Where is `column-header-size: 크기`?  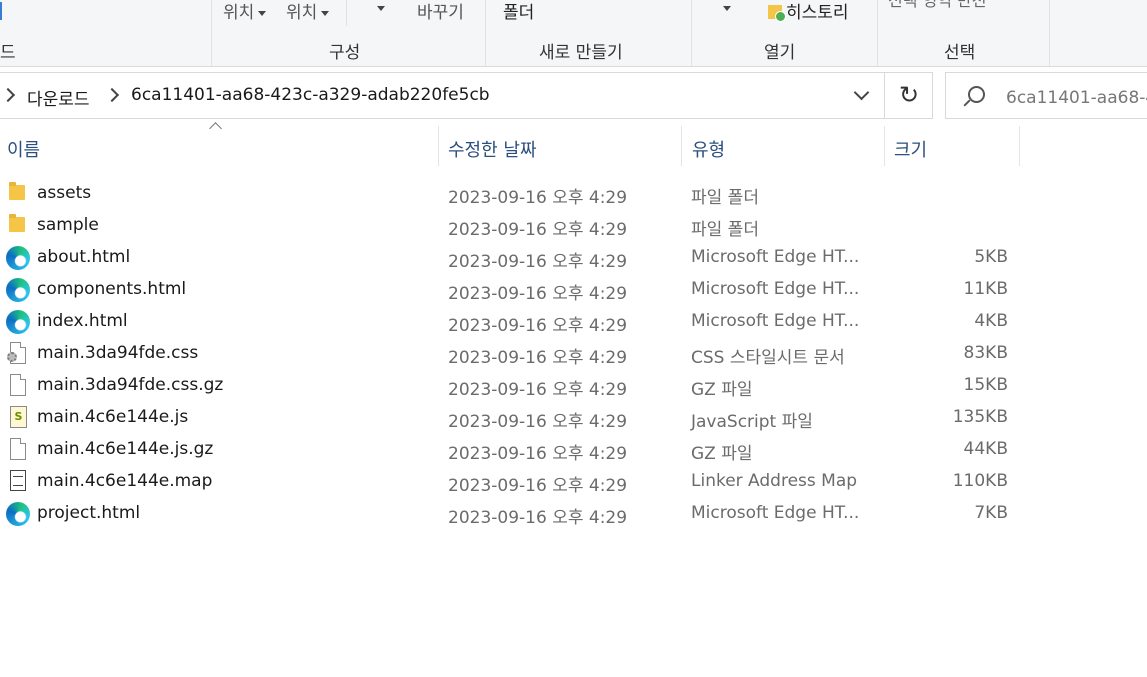
column-header-size: 크기 is located at coordinates (910, 149).